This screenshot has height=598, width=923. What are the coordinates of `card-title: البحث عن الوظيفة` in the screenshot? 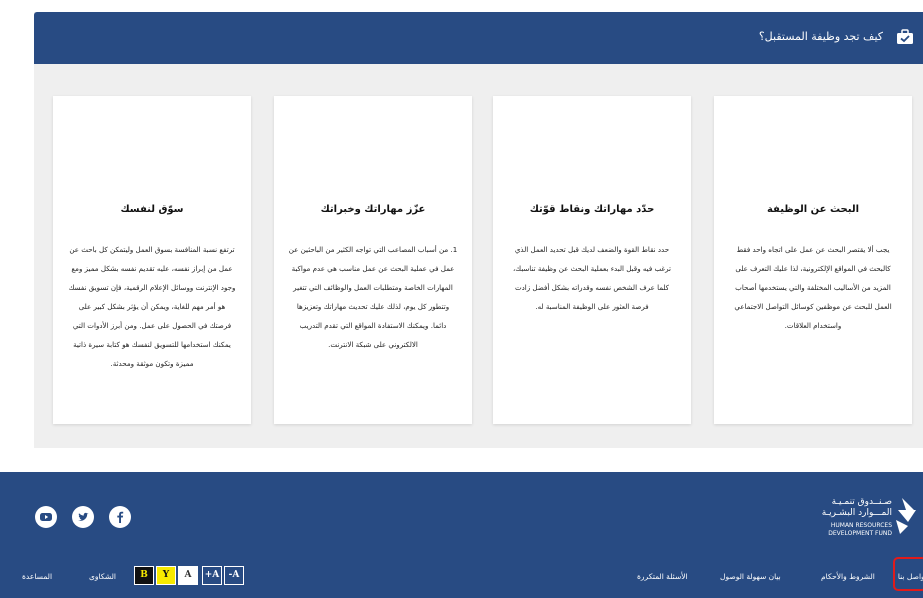 It's located at (813, 209).